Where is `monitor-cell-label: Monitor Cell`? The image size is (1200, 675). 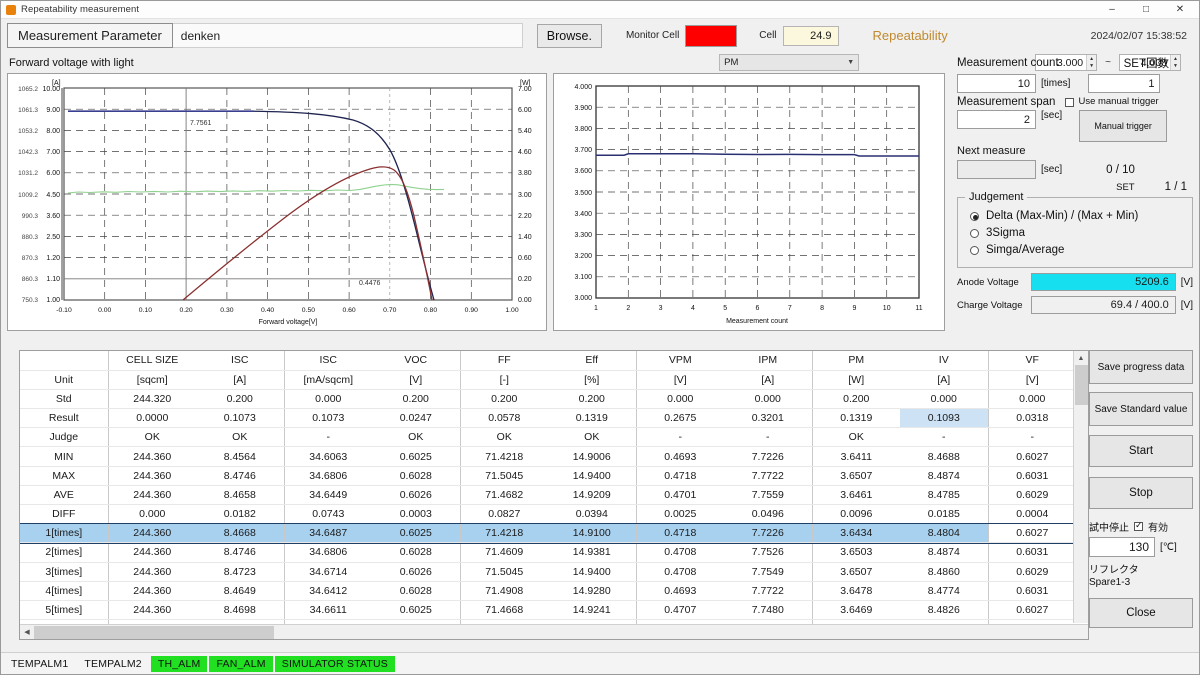 monitor-cell-label: Monitor Cell is located at coordinates (652, 35).